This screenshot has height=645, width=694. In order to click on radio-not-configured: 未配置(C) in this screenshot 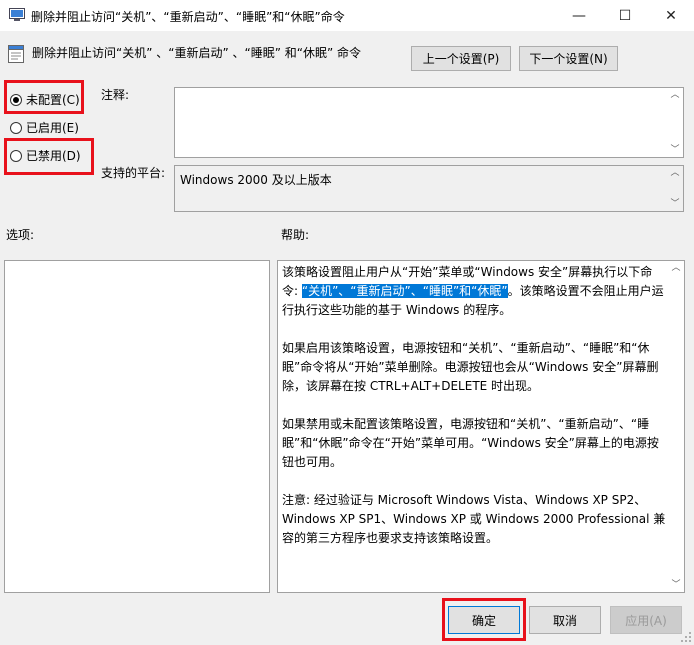, I will do `click(45, 99)`.